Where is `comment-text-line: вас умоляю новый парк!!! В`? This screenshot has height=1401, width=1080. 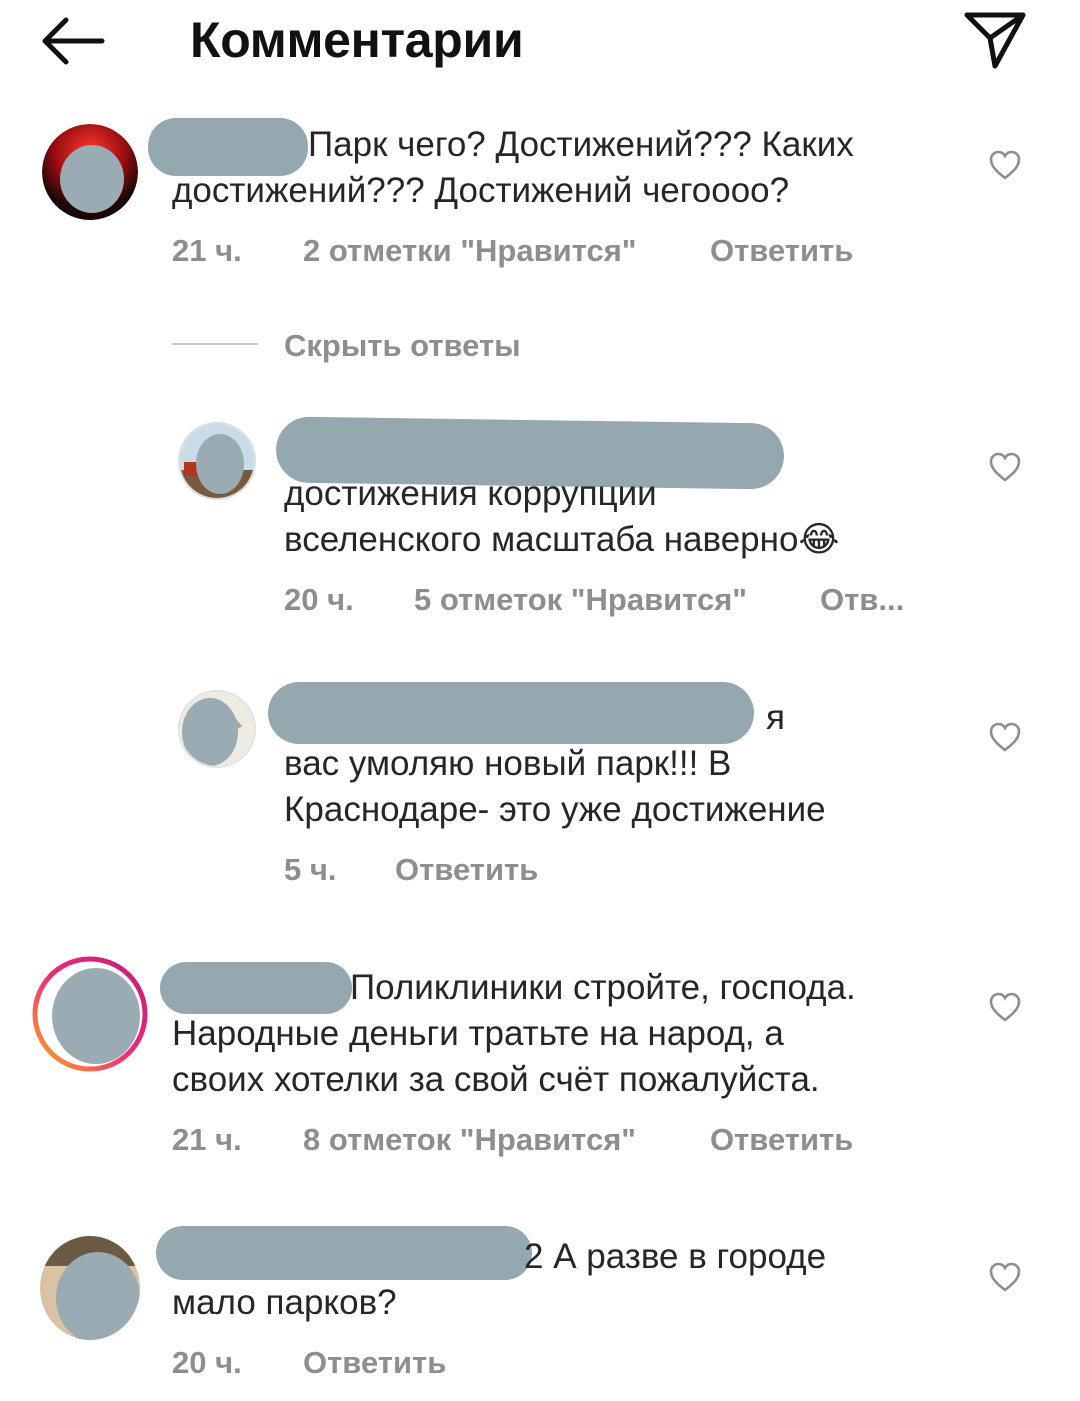 comment-text-line: вас умоляю новый парк!!! В is located at coordinates (508, 763).